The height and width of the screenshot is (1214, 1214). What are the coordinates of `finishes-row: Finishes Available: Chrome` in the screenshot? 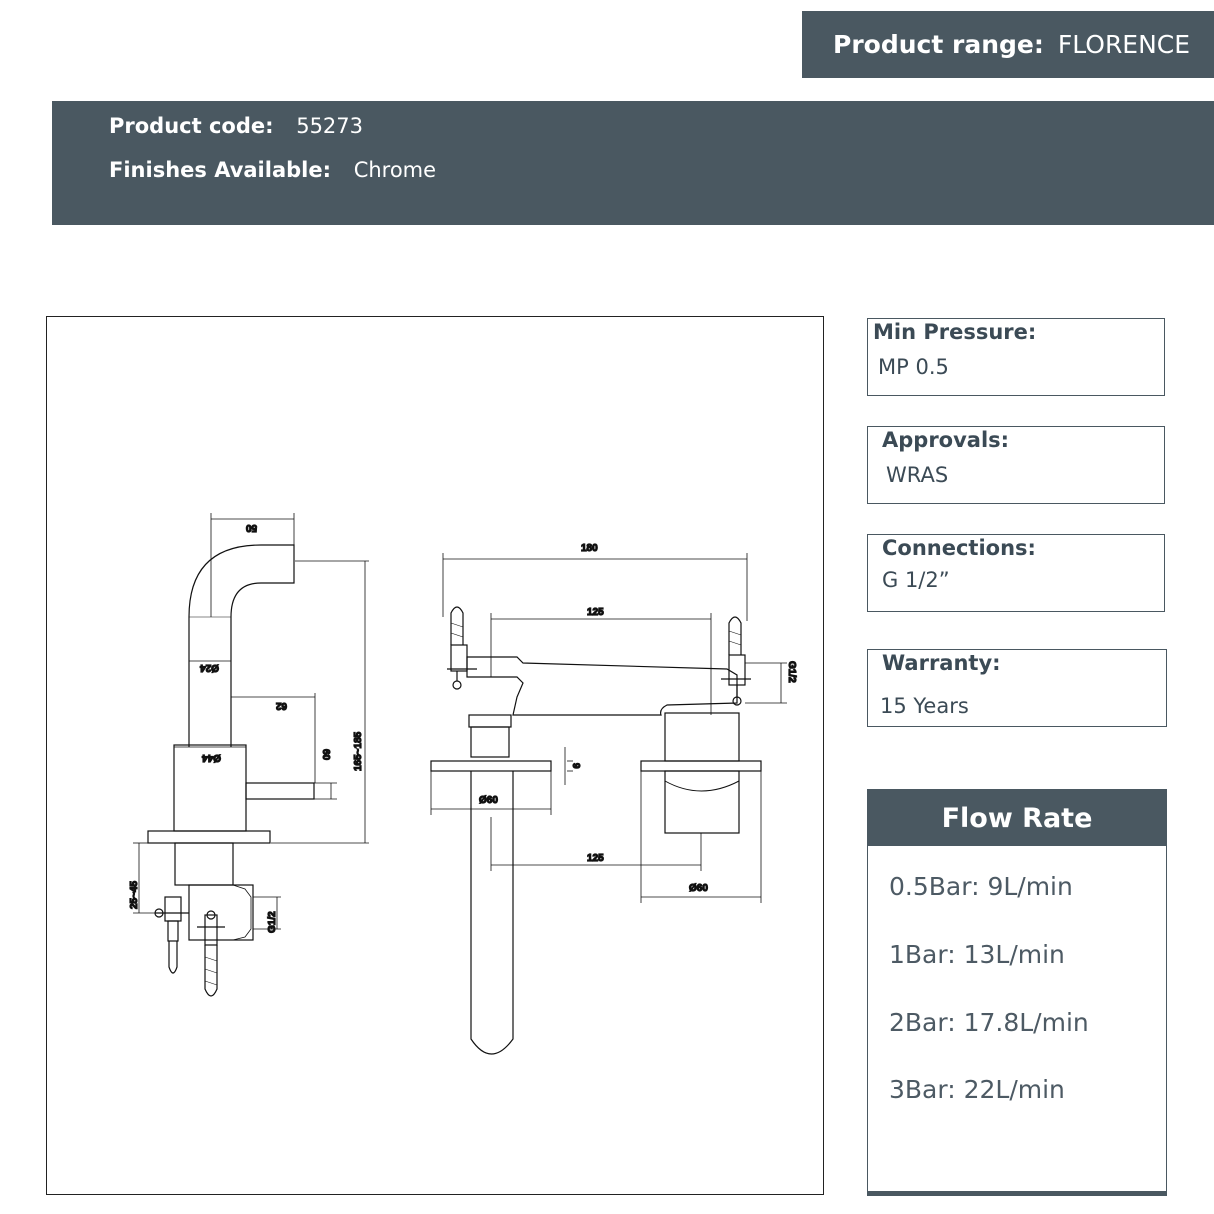 It's located at (272, 170).